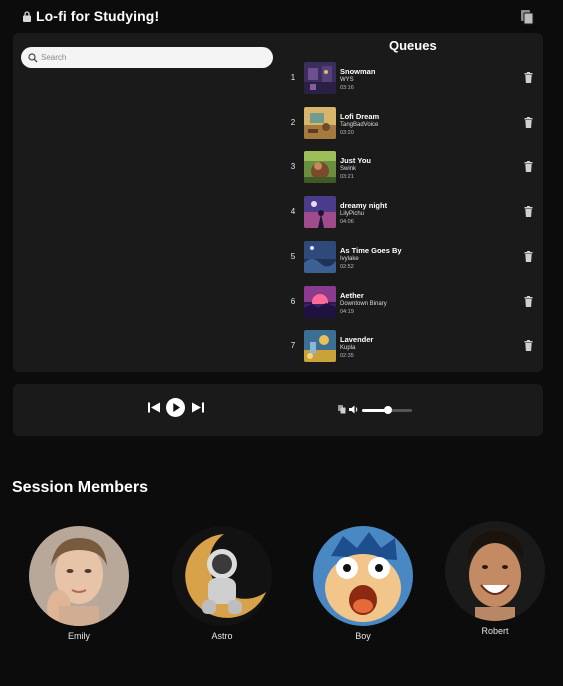 The width and height of the screenshot is (563, 686). What do you see at coordinates (527, 17) in the screenshot?
I see `copy-icon` at bounding box center [527, 17].